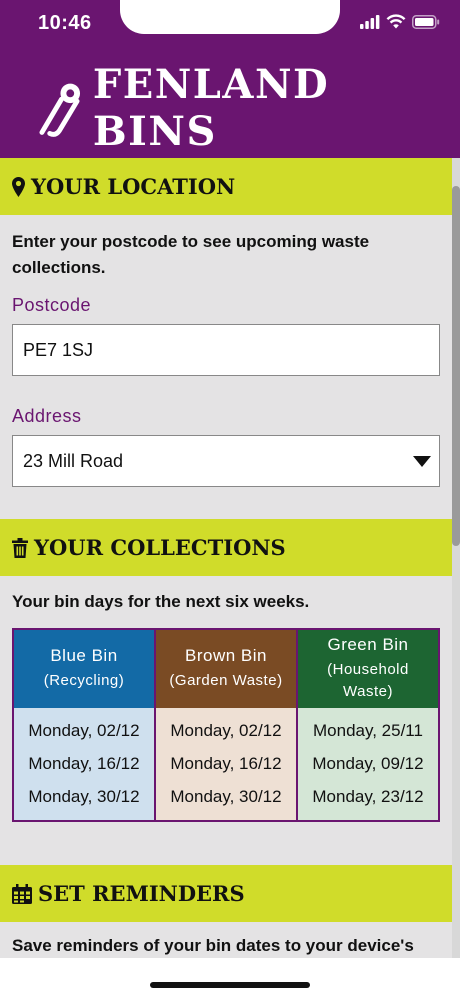 This screenshot has height=996, width=460. What do you see at coordinates (226, 669) in the screenshot?
I see `bin-header-brown: Brown Bin (Garden Waste)` at bounding box center [226, 669].